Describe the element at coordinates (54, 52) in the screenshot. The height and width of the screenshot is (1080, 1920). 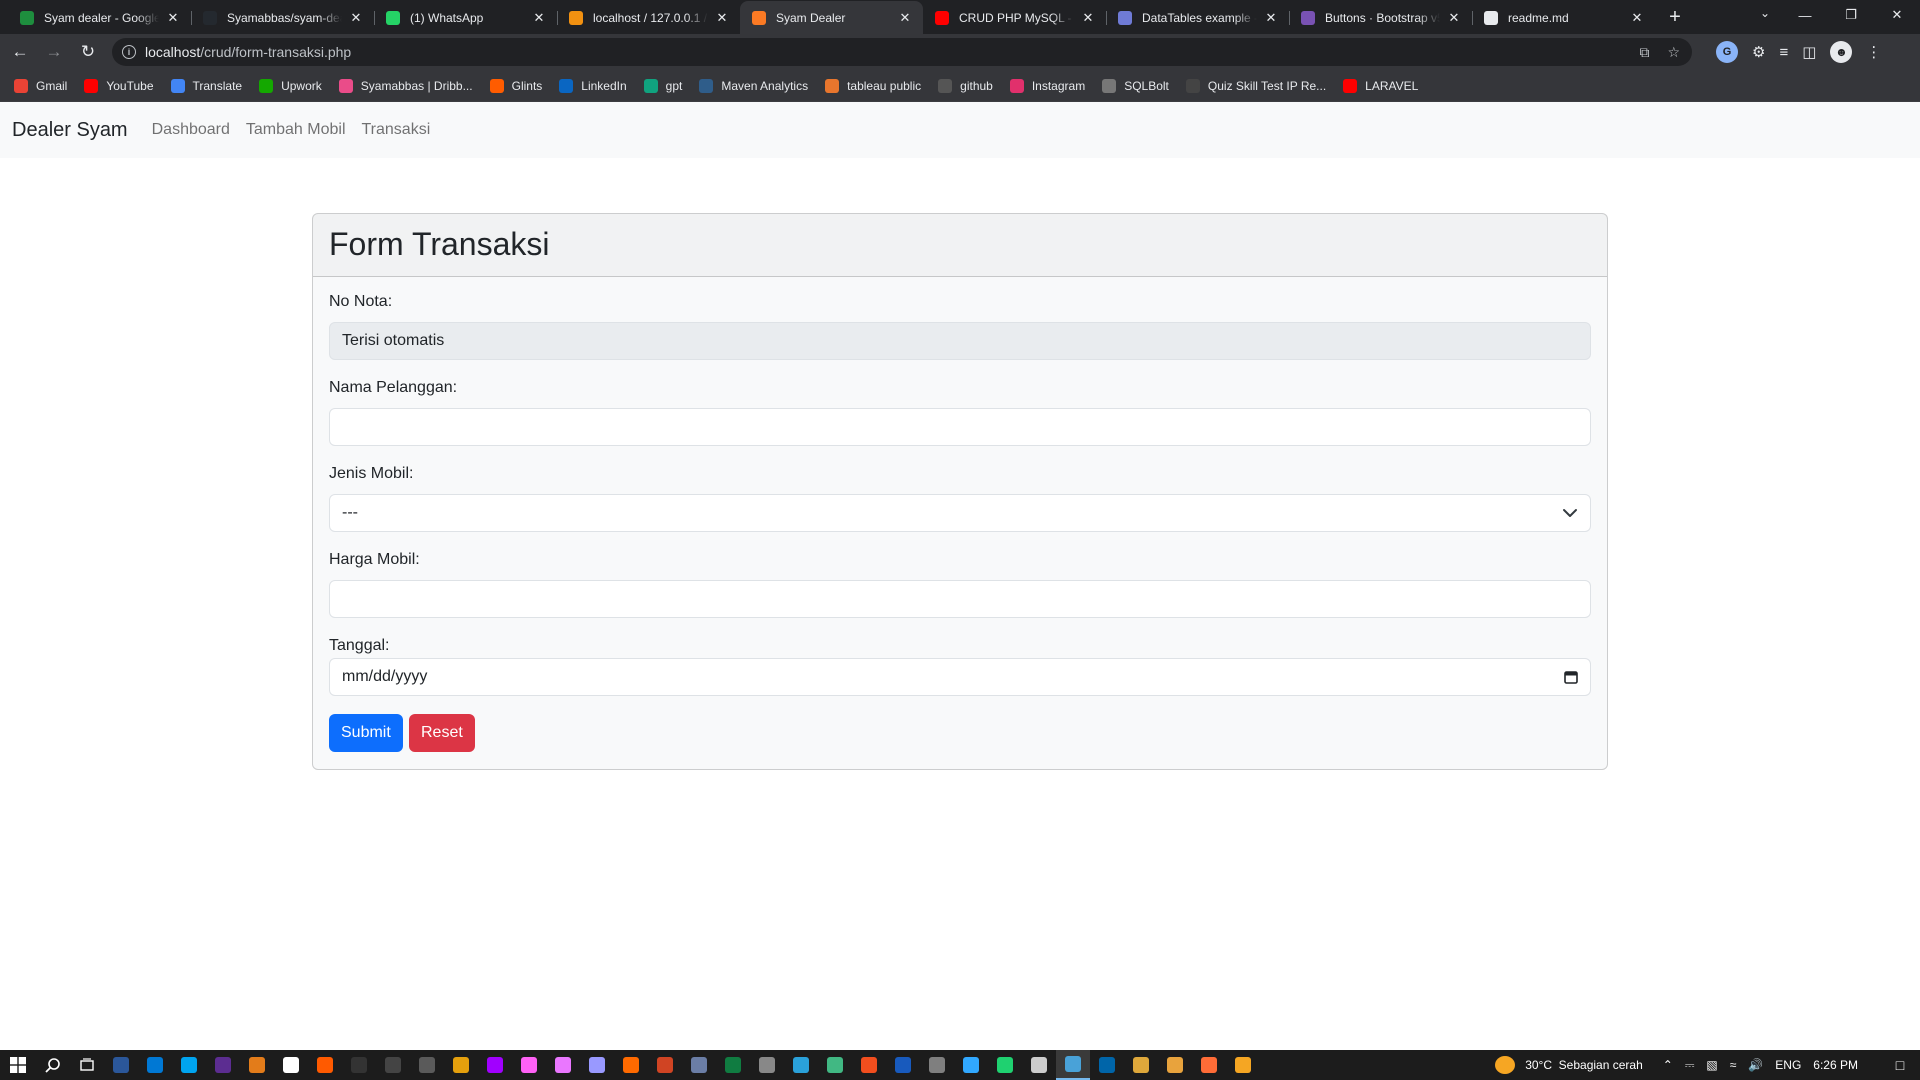
I see `forward-icon: →` at that location.